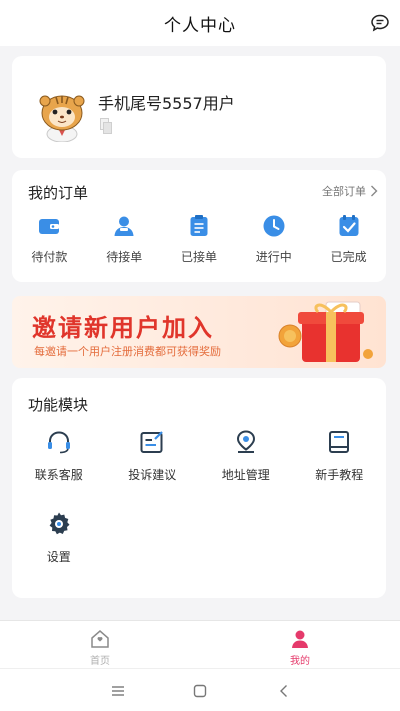 The image size is (400, 711). What do you see at coordinates (199, 240) in the screenshot?
I see `order-accepted: 已接单` at bounding box center [199, 240].